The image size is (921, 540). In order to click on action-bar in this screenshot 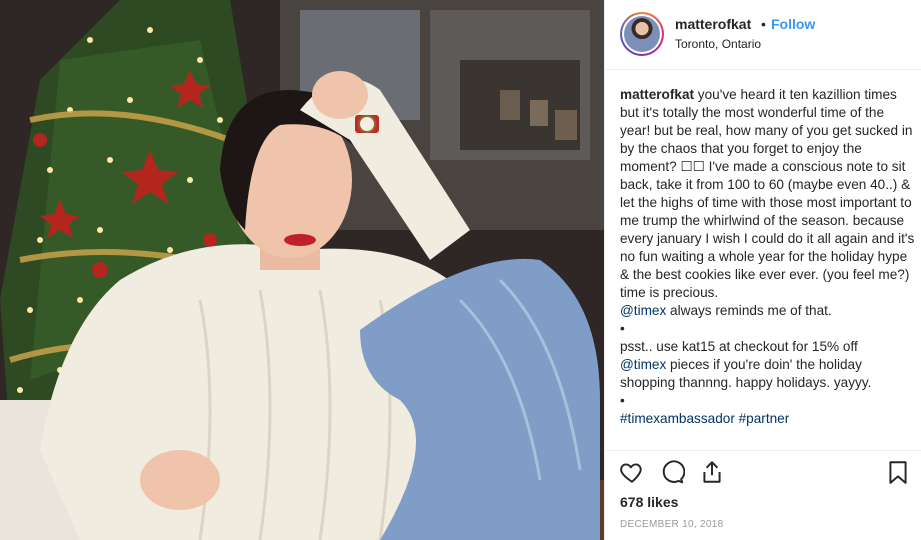, I will do `click(763, 471)`.